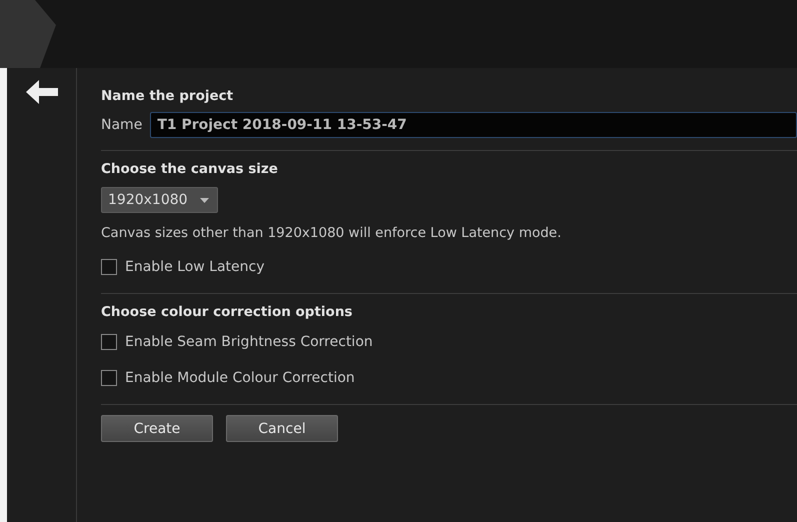 This screenshot has width=797, height=522. What do you see at coordinates (121, 125) in the screenshot?
I see `field-label: Name` at bounding box center [121, 125].